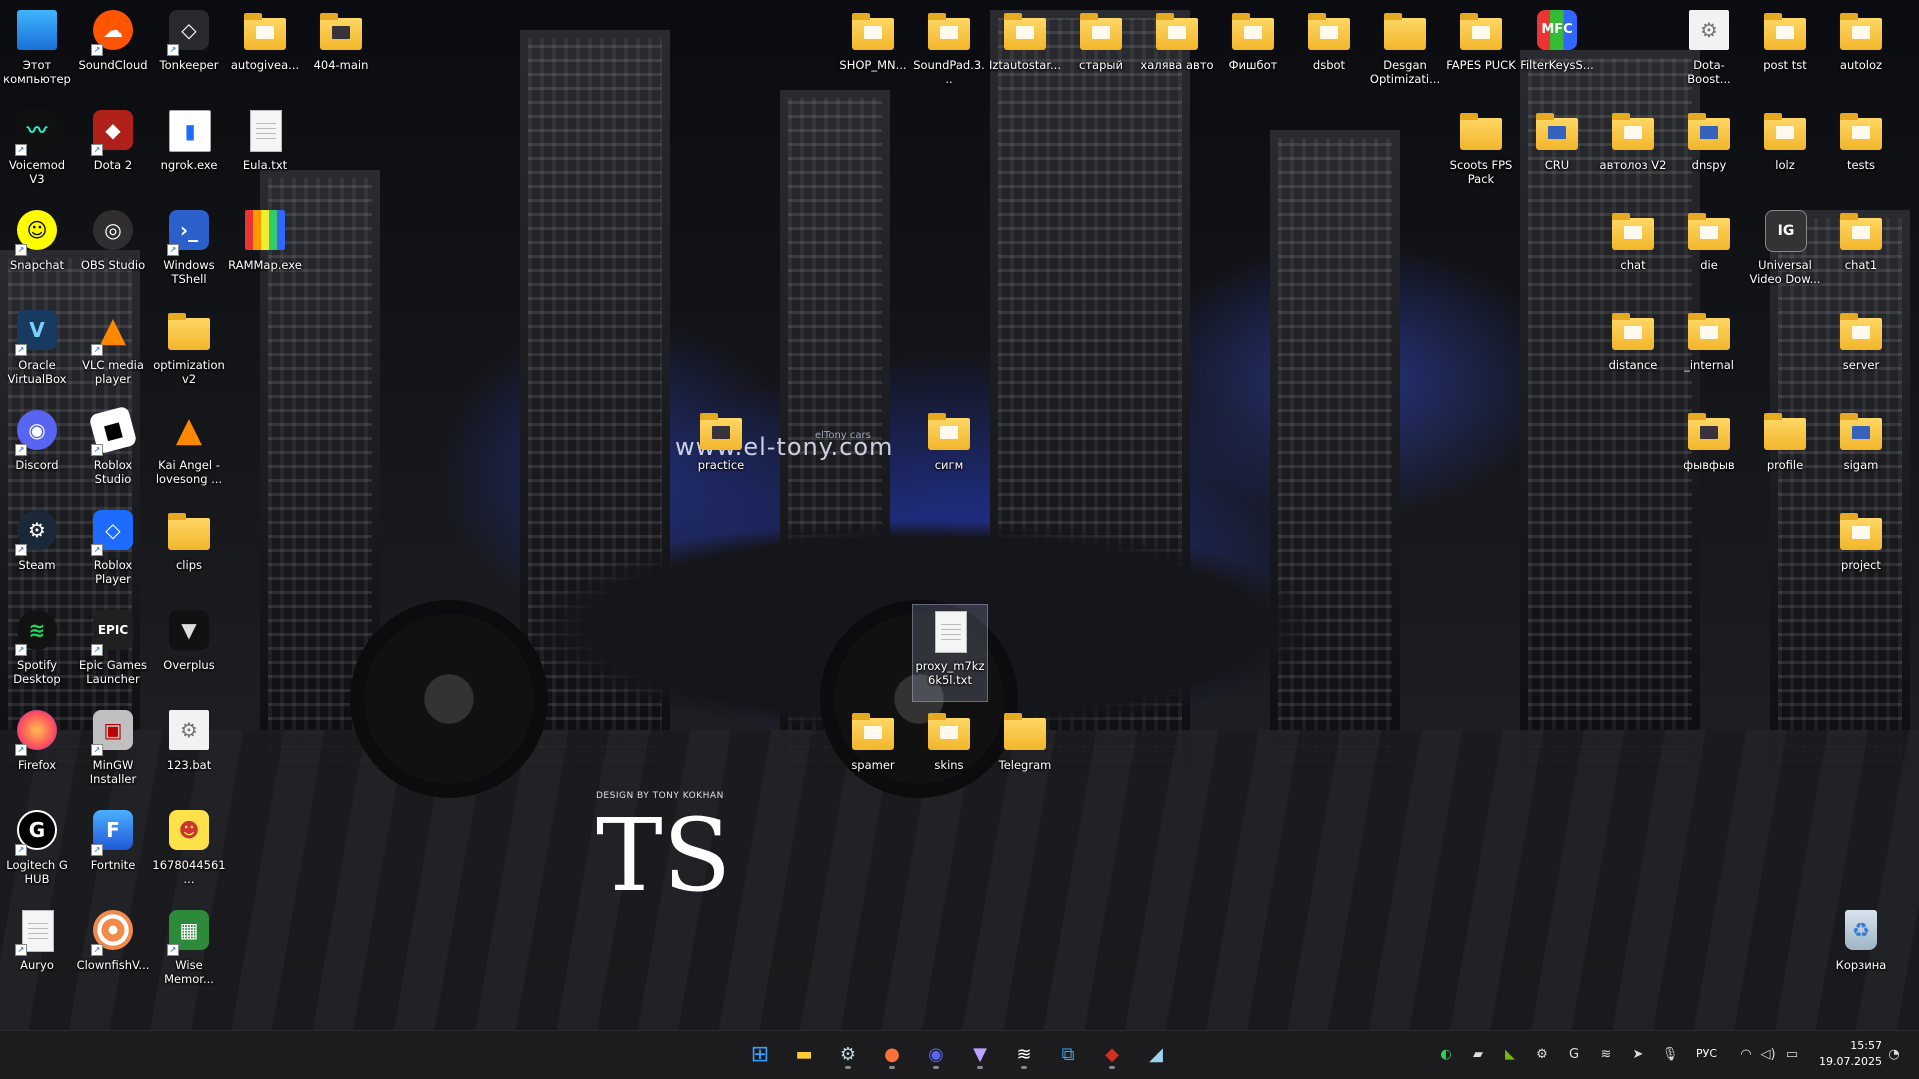 The width and height of the screenshot is (1919, 1079). Describe the element at coordinates (848, 1055) in the screenshot. I see `taskbar-steam: ⚙` at that location.